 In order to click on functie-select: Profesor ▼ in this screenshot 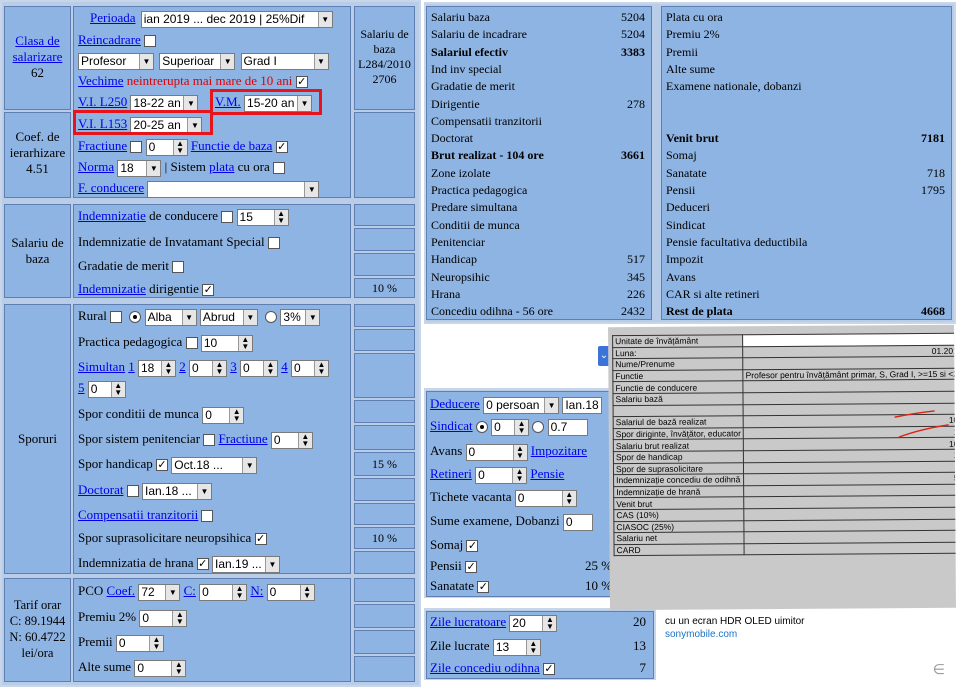, I will do `click(116, 61)`.